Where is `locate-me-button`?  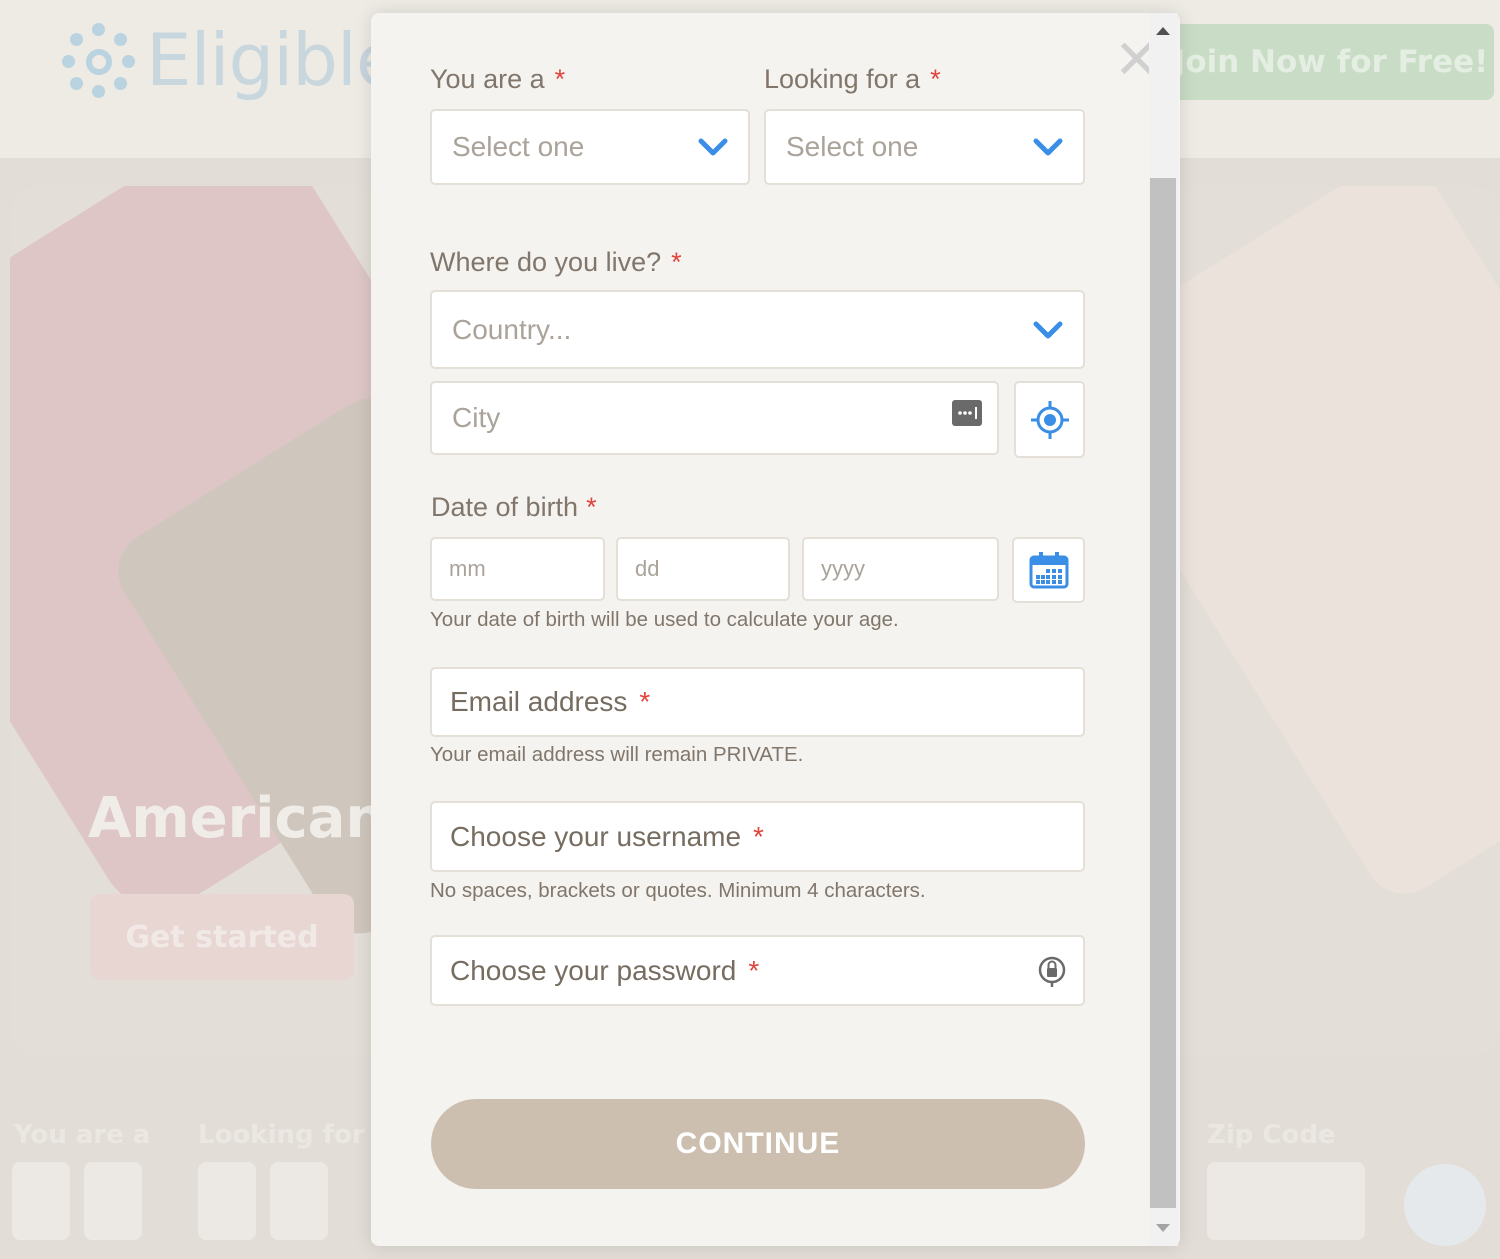 locate-me-button is located at coordinates (1049, 419).